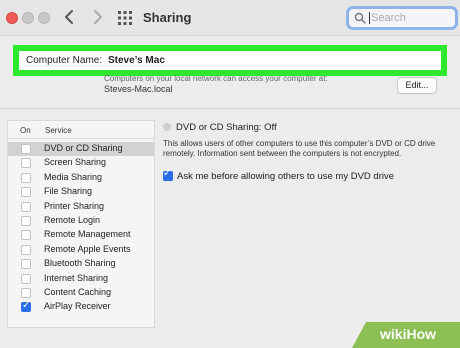 Image resolution: width=460 pixels, height=348 pixels. I want to click on computer-name-label: Computer Name:, so click(64, 60).